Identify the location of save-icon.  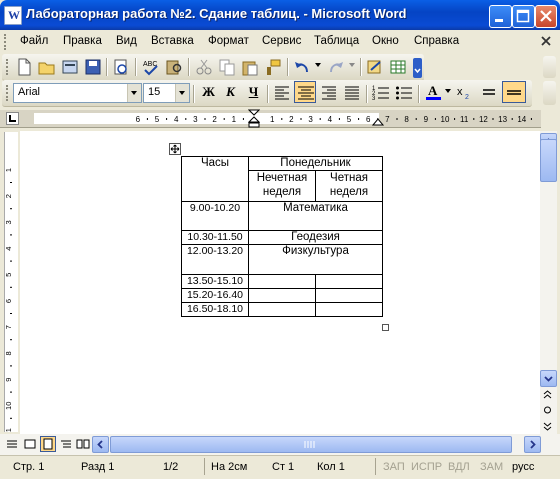
(93, 67).